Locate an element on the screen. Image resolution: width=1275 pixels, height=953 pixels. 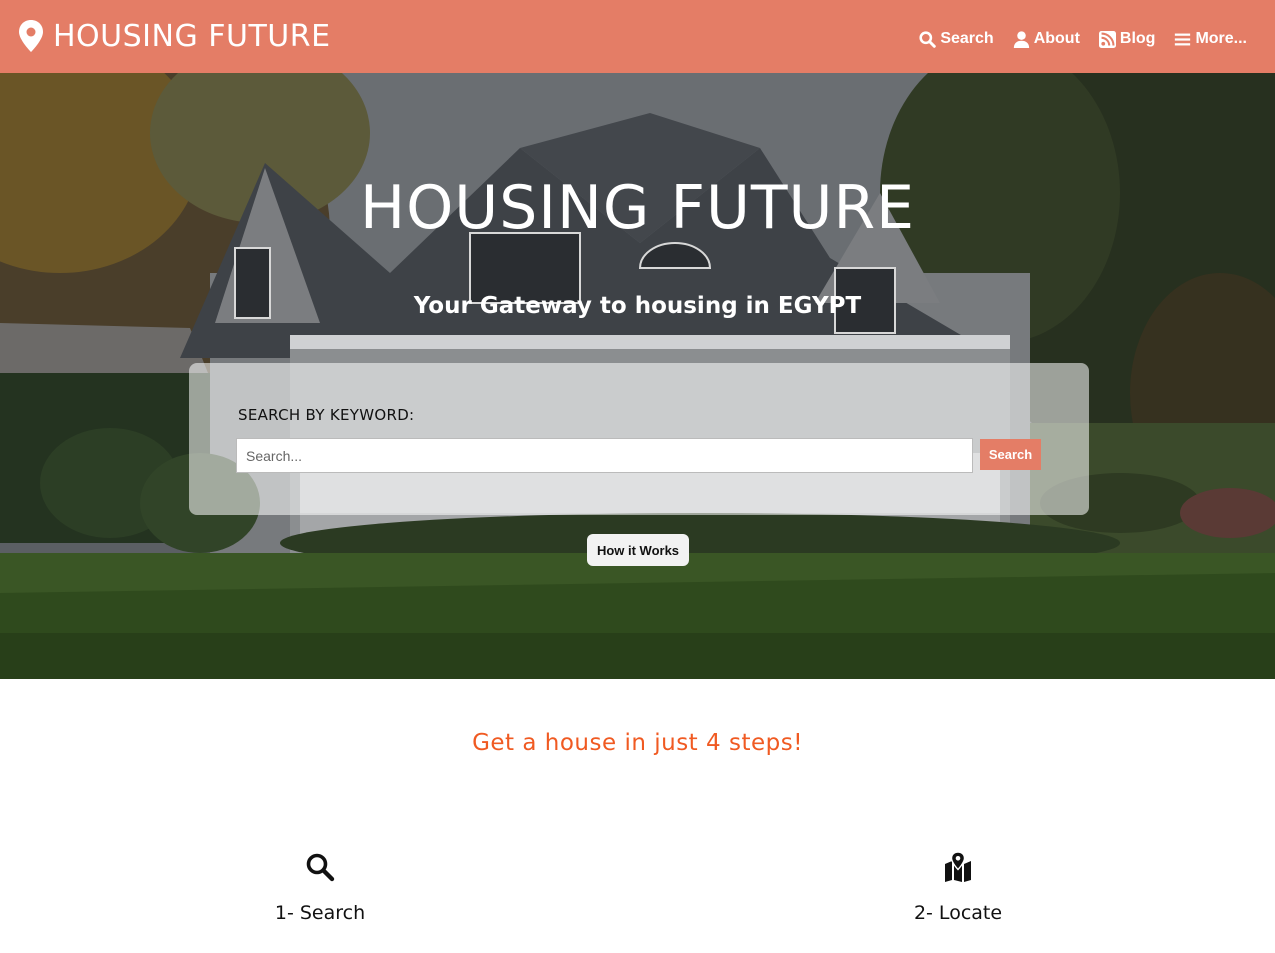
how-it-works-button: How it Works is located at coordinates (638, 550).